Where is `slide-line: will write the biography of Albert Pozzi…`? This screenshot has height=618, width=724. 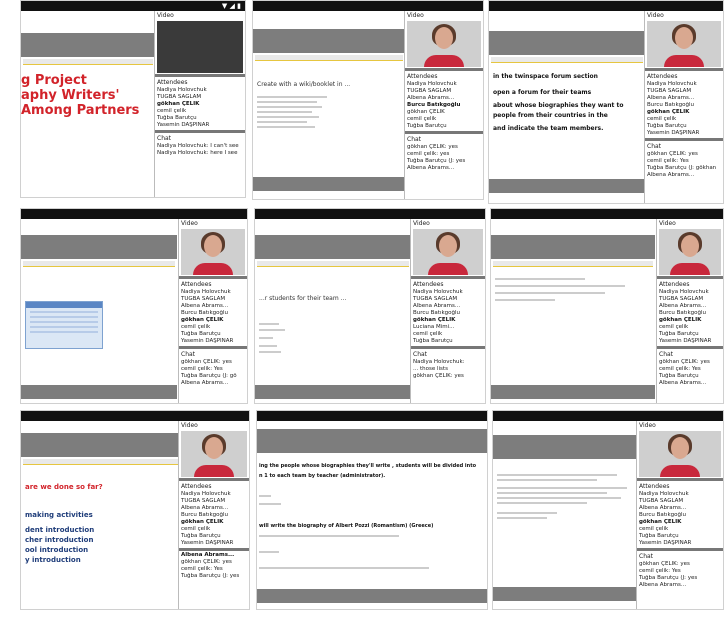 slide-line: will write the biography of Albert Pozzi… is located at coordinates (346, 526).